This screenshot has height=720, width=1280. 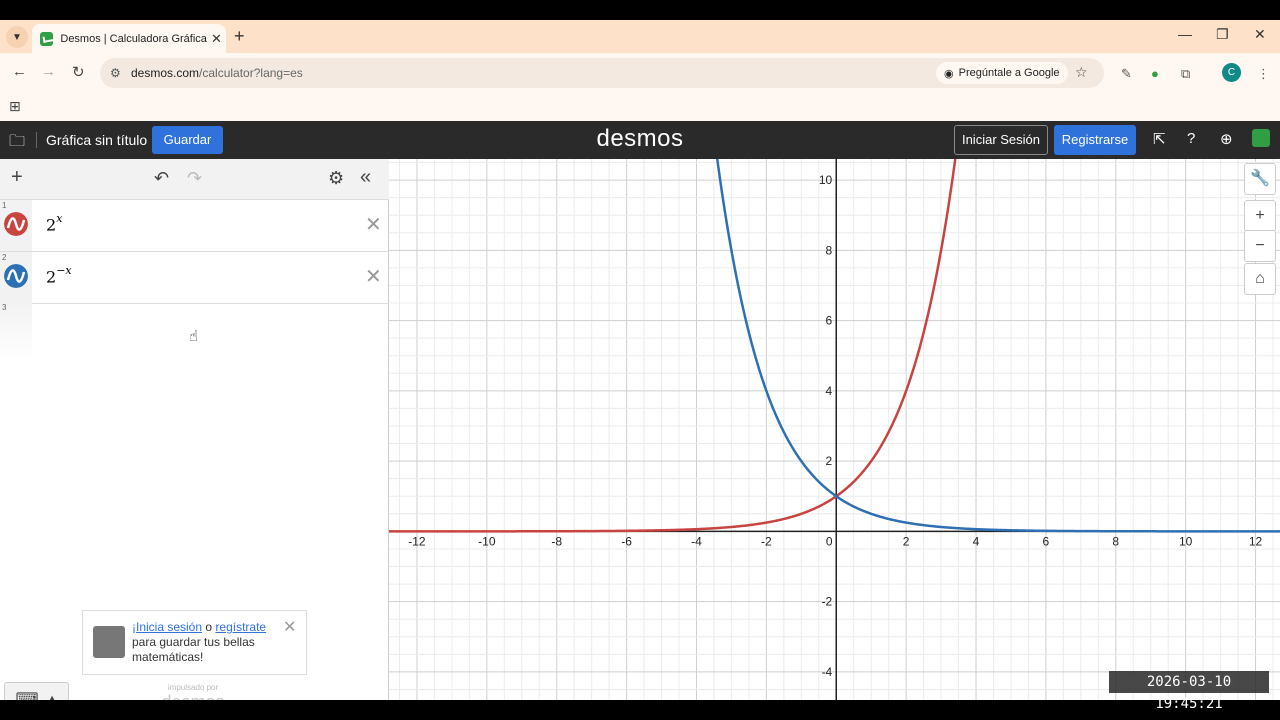 I want to click on expression-row: 2 2−x ✕, so click(x=194, y=278).